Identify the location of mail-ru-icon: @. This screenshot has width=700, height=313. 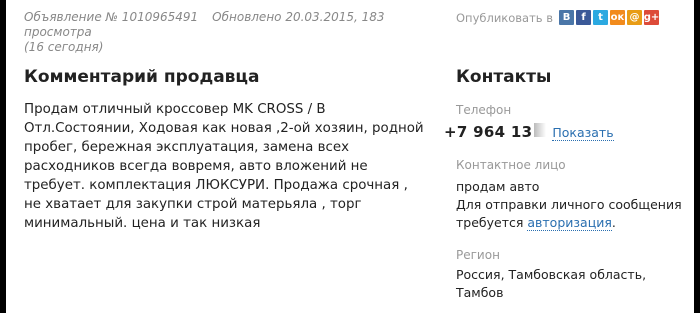
(635, 17).